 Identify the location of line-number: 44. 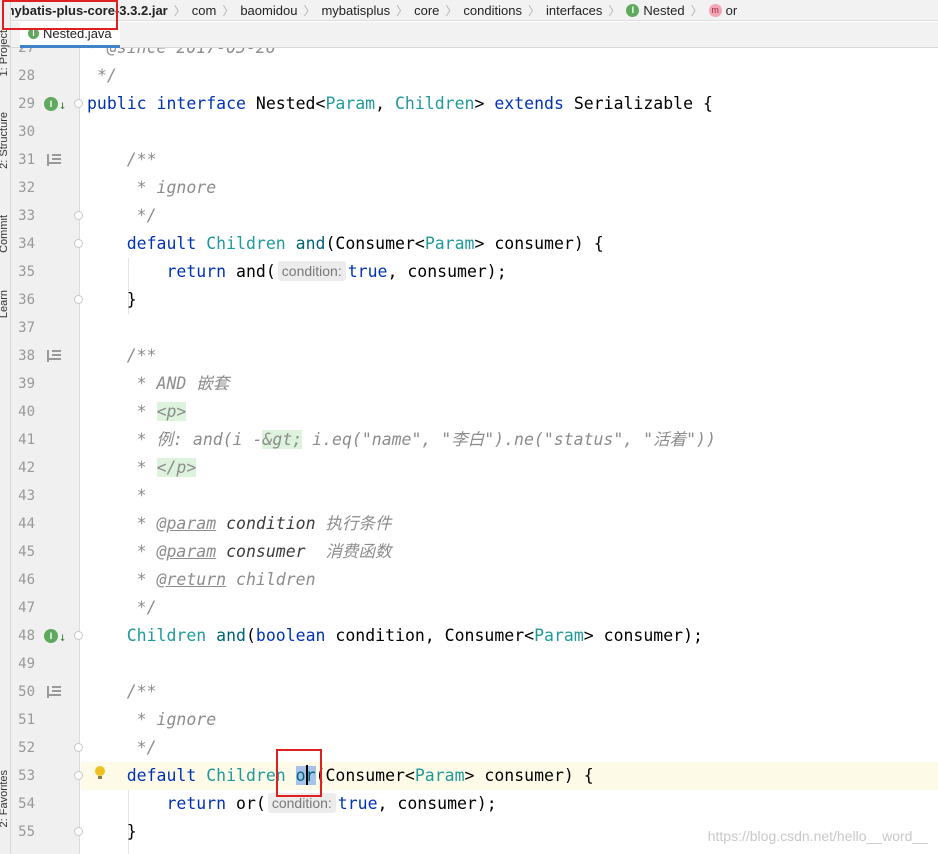
(26, 524).